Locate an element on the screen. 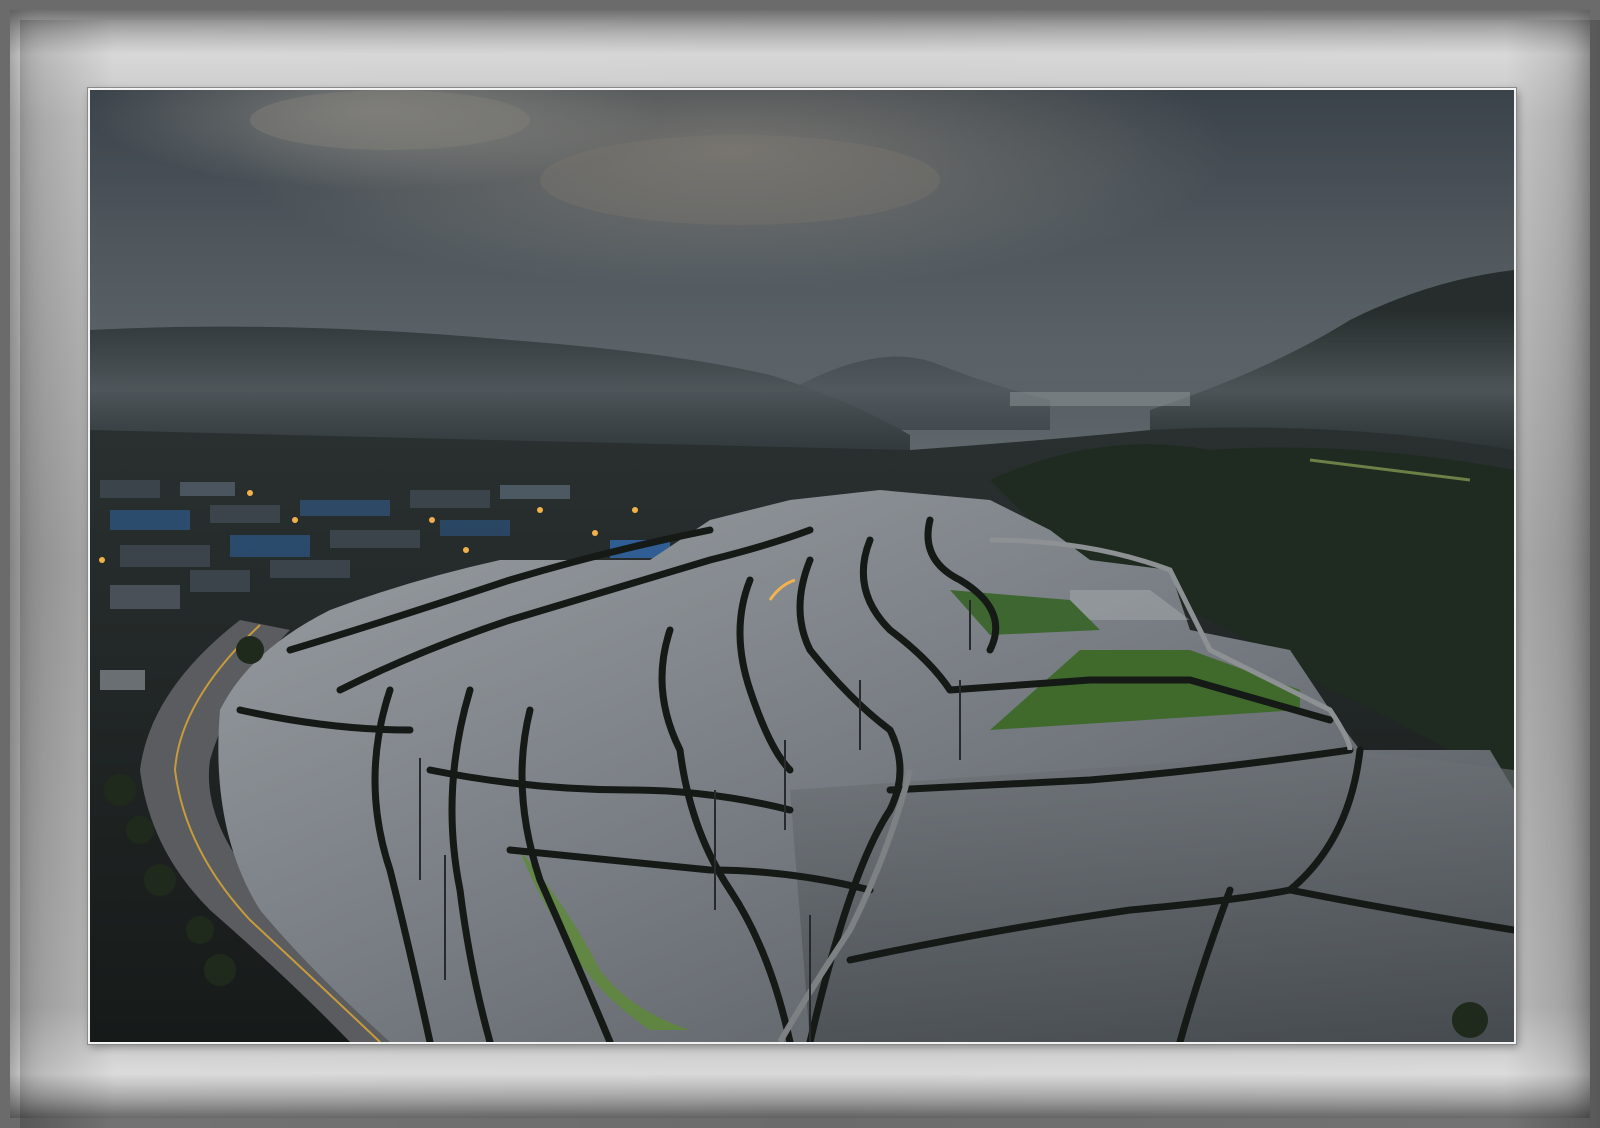 The image size is (1600, 1128). sea-haze is located at coordinates (1100, 399).